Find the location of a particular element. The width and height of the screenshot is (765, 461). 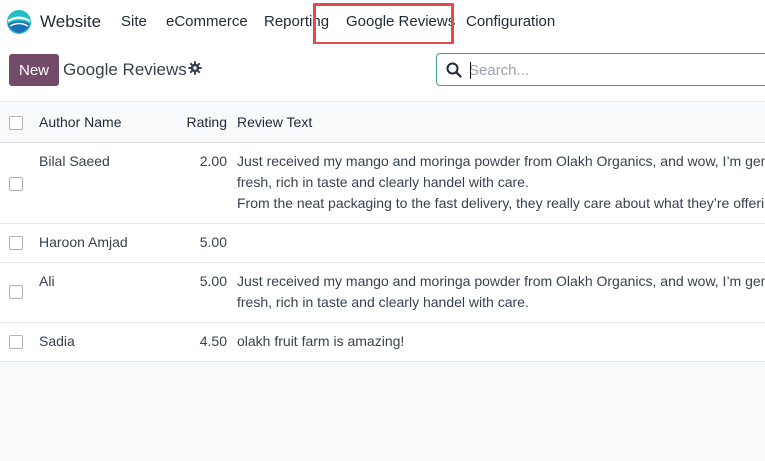

search-input is located at coordinates (614, 70).